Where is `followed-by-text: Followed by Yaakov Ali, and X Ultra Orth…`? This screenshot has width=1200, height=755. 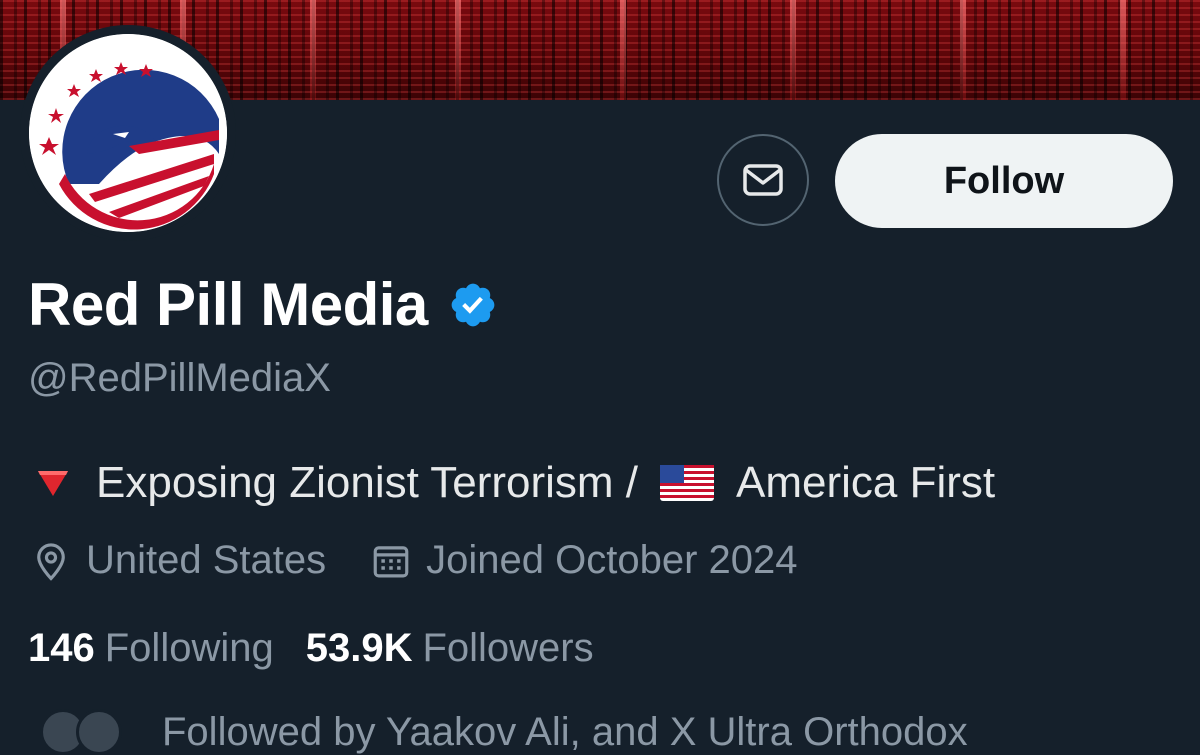 followed-by-text: Followed by Yaakov Ali, and X Ultra Orth… is located at coordinates (565, 731).